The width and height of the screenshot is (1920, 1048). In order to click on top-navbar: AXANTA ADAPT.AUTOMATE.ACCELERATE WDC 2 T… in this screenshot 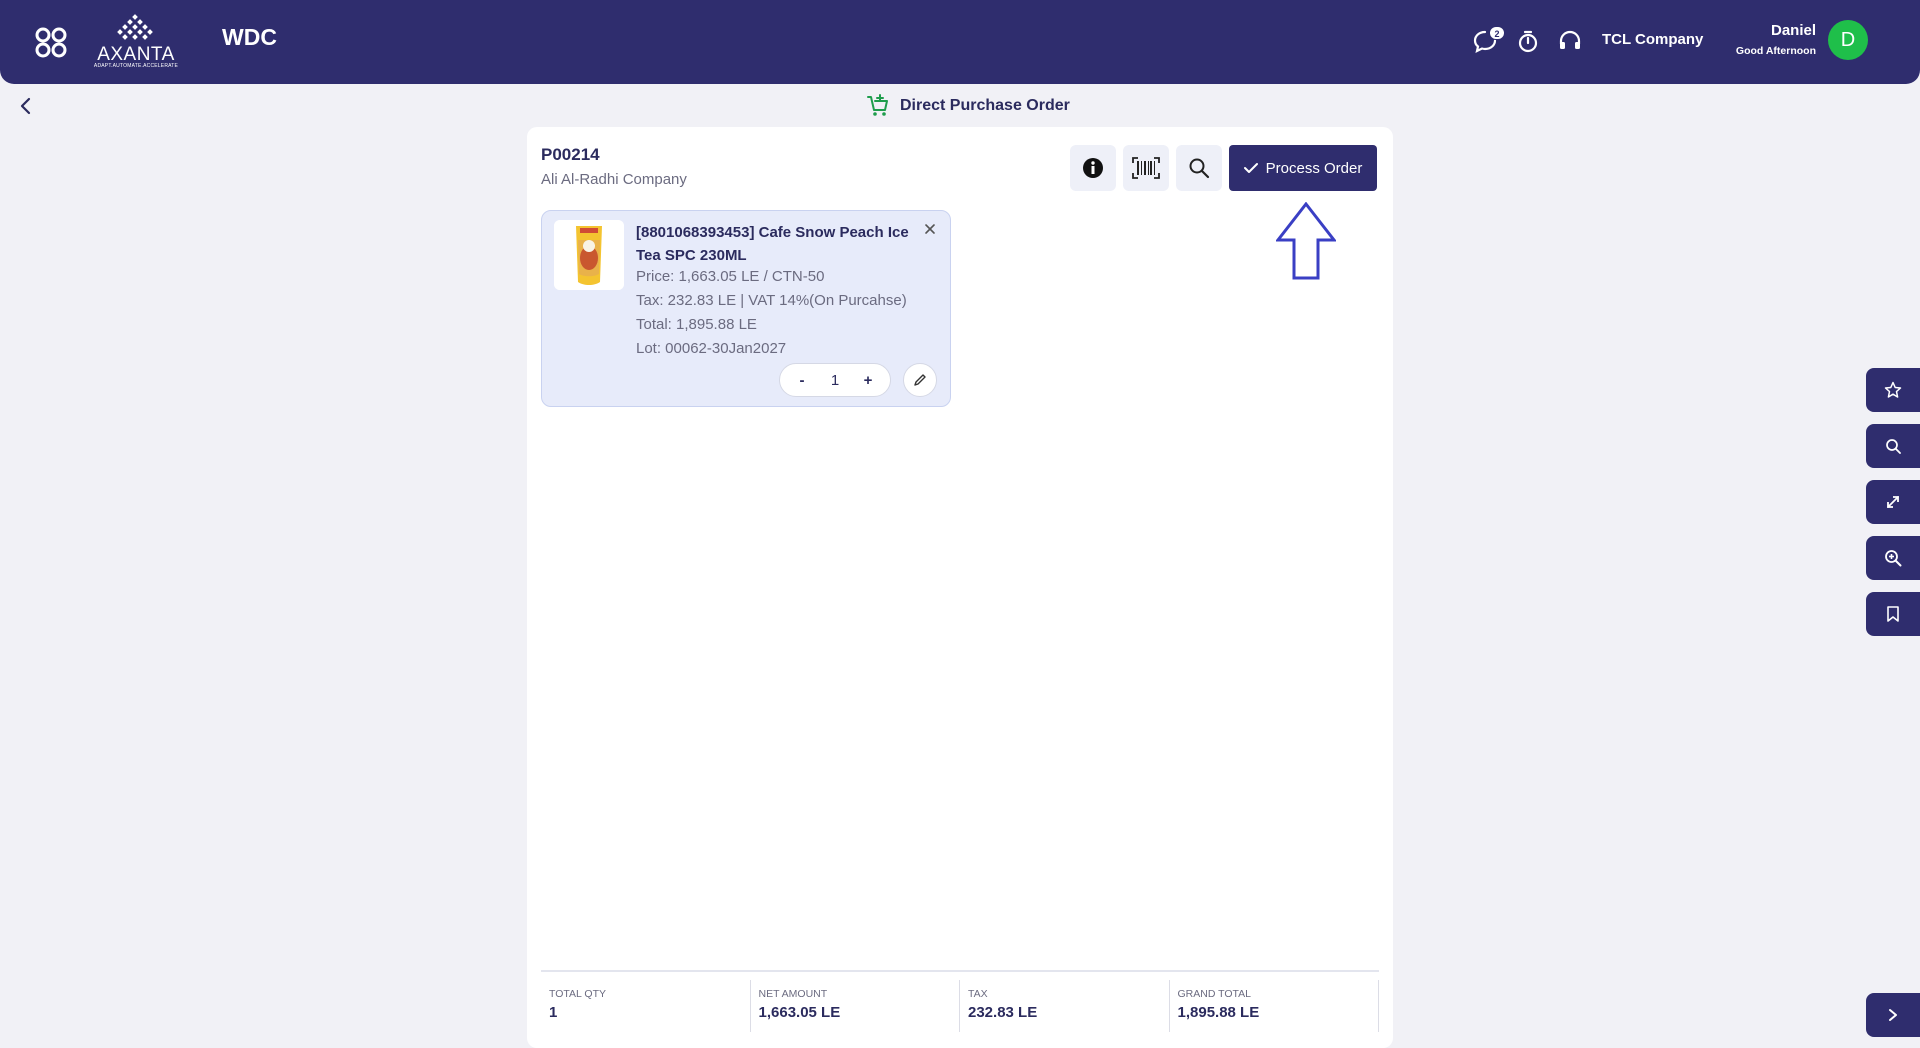, I will do `click(960, 42)`.